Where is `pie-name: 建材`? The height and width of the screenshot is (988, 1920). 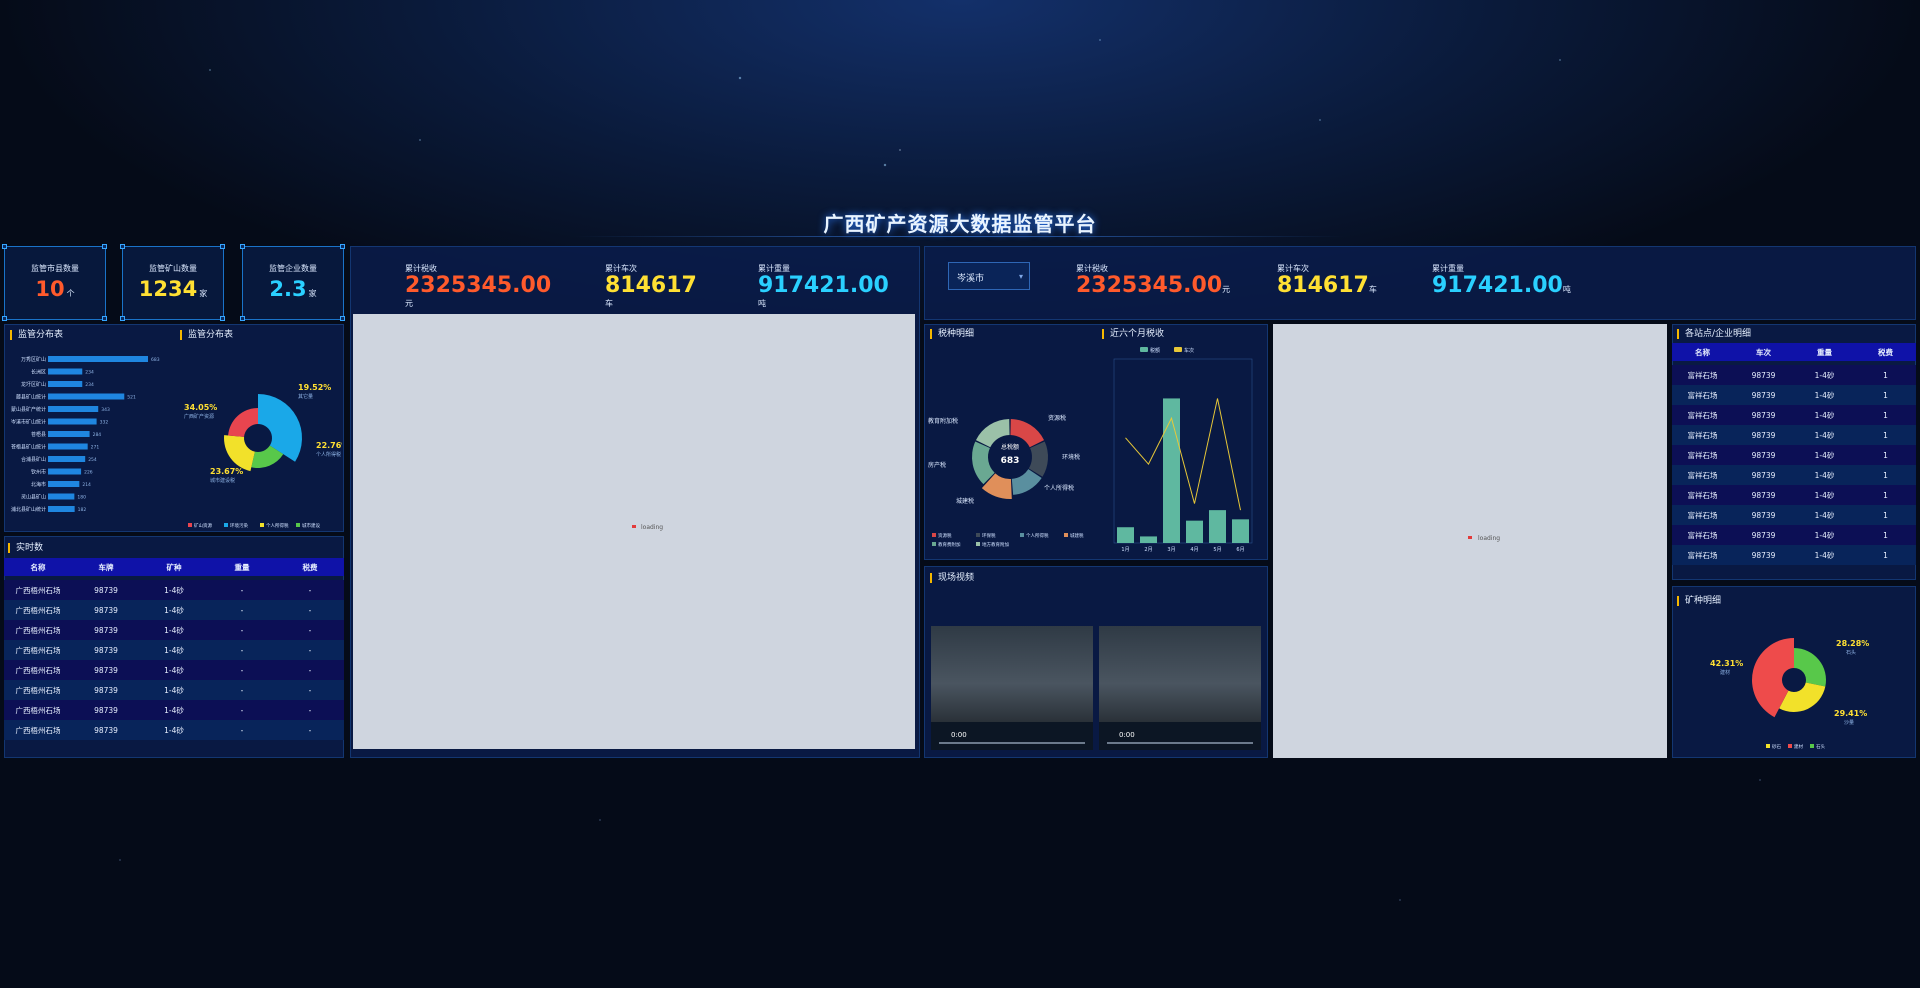
pie-name: 建材 is located at coordinates (1725, 672).